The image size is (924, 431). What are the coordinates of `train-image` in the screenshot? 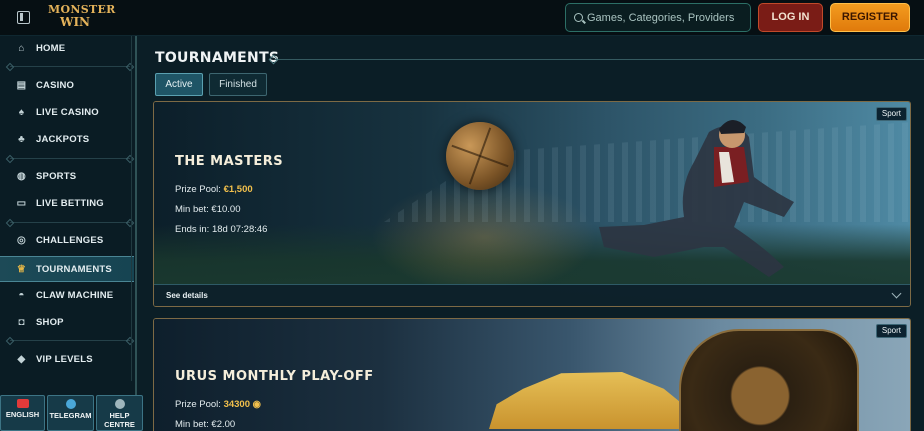 It's located at (769, 380).